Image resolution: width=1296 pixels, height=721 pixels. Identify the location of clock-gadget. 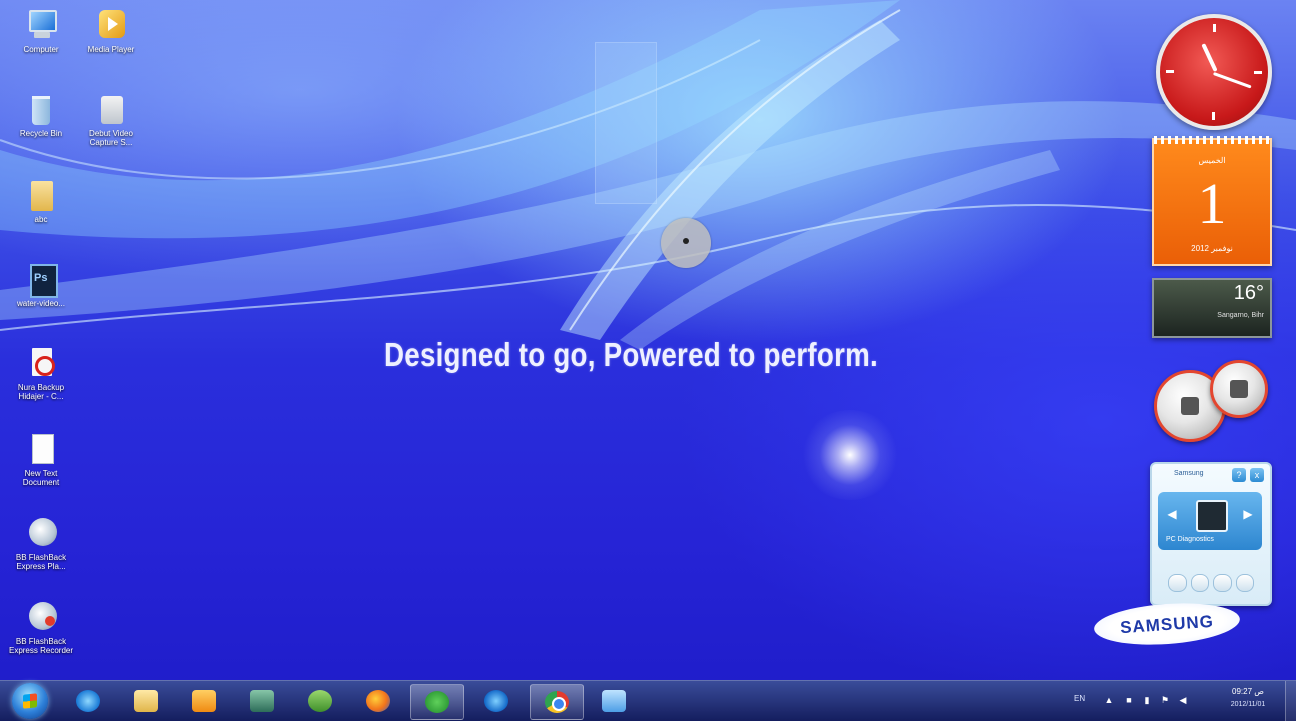
(1214, 72).